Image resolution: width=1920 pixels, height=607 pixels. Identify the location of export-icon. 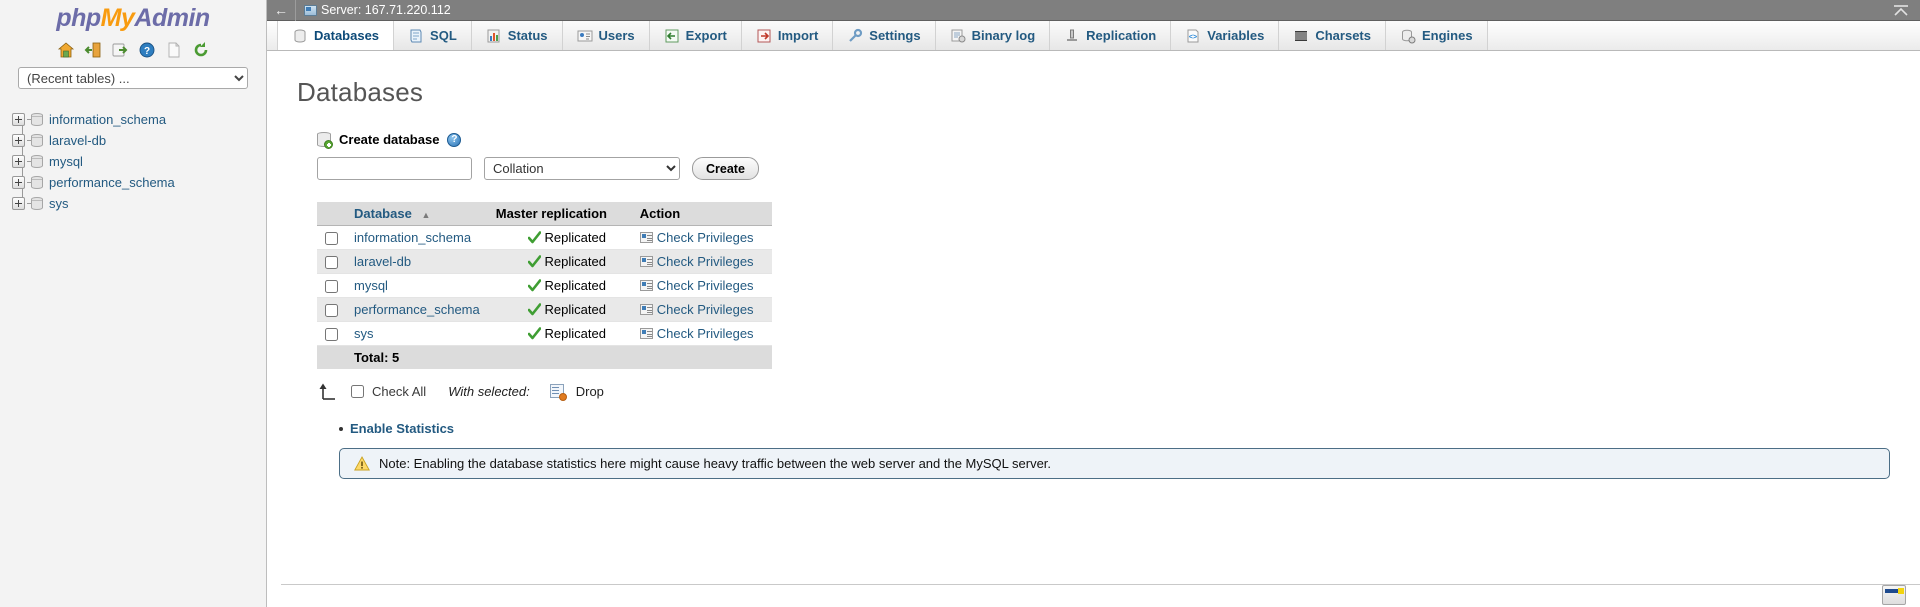
(672, 36).